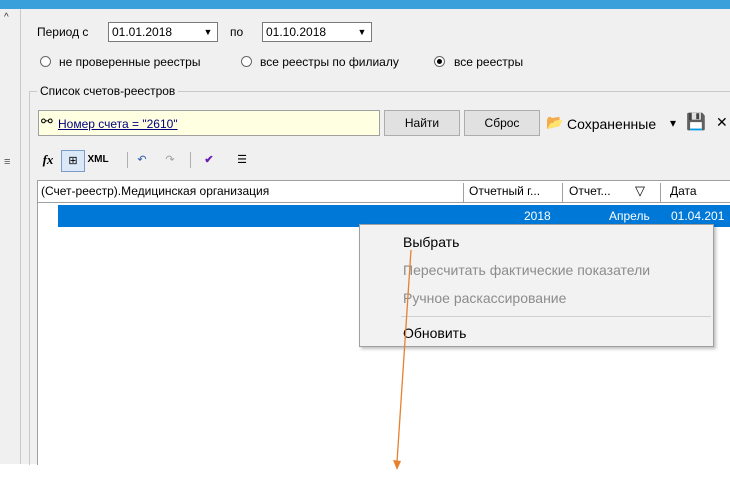  Describe the element at coordinates (383, 202) in the screenshot. I see `header-divider` at that location.